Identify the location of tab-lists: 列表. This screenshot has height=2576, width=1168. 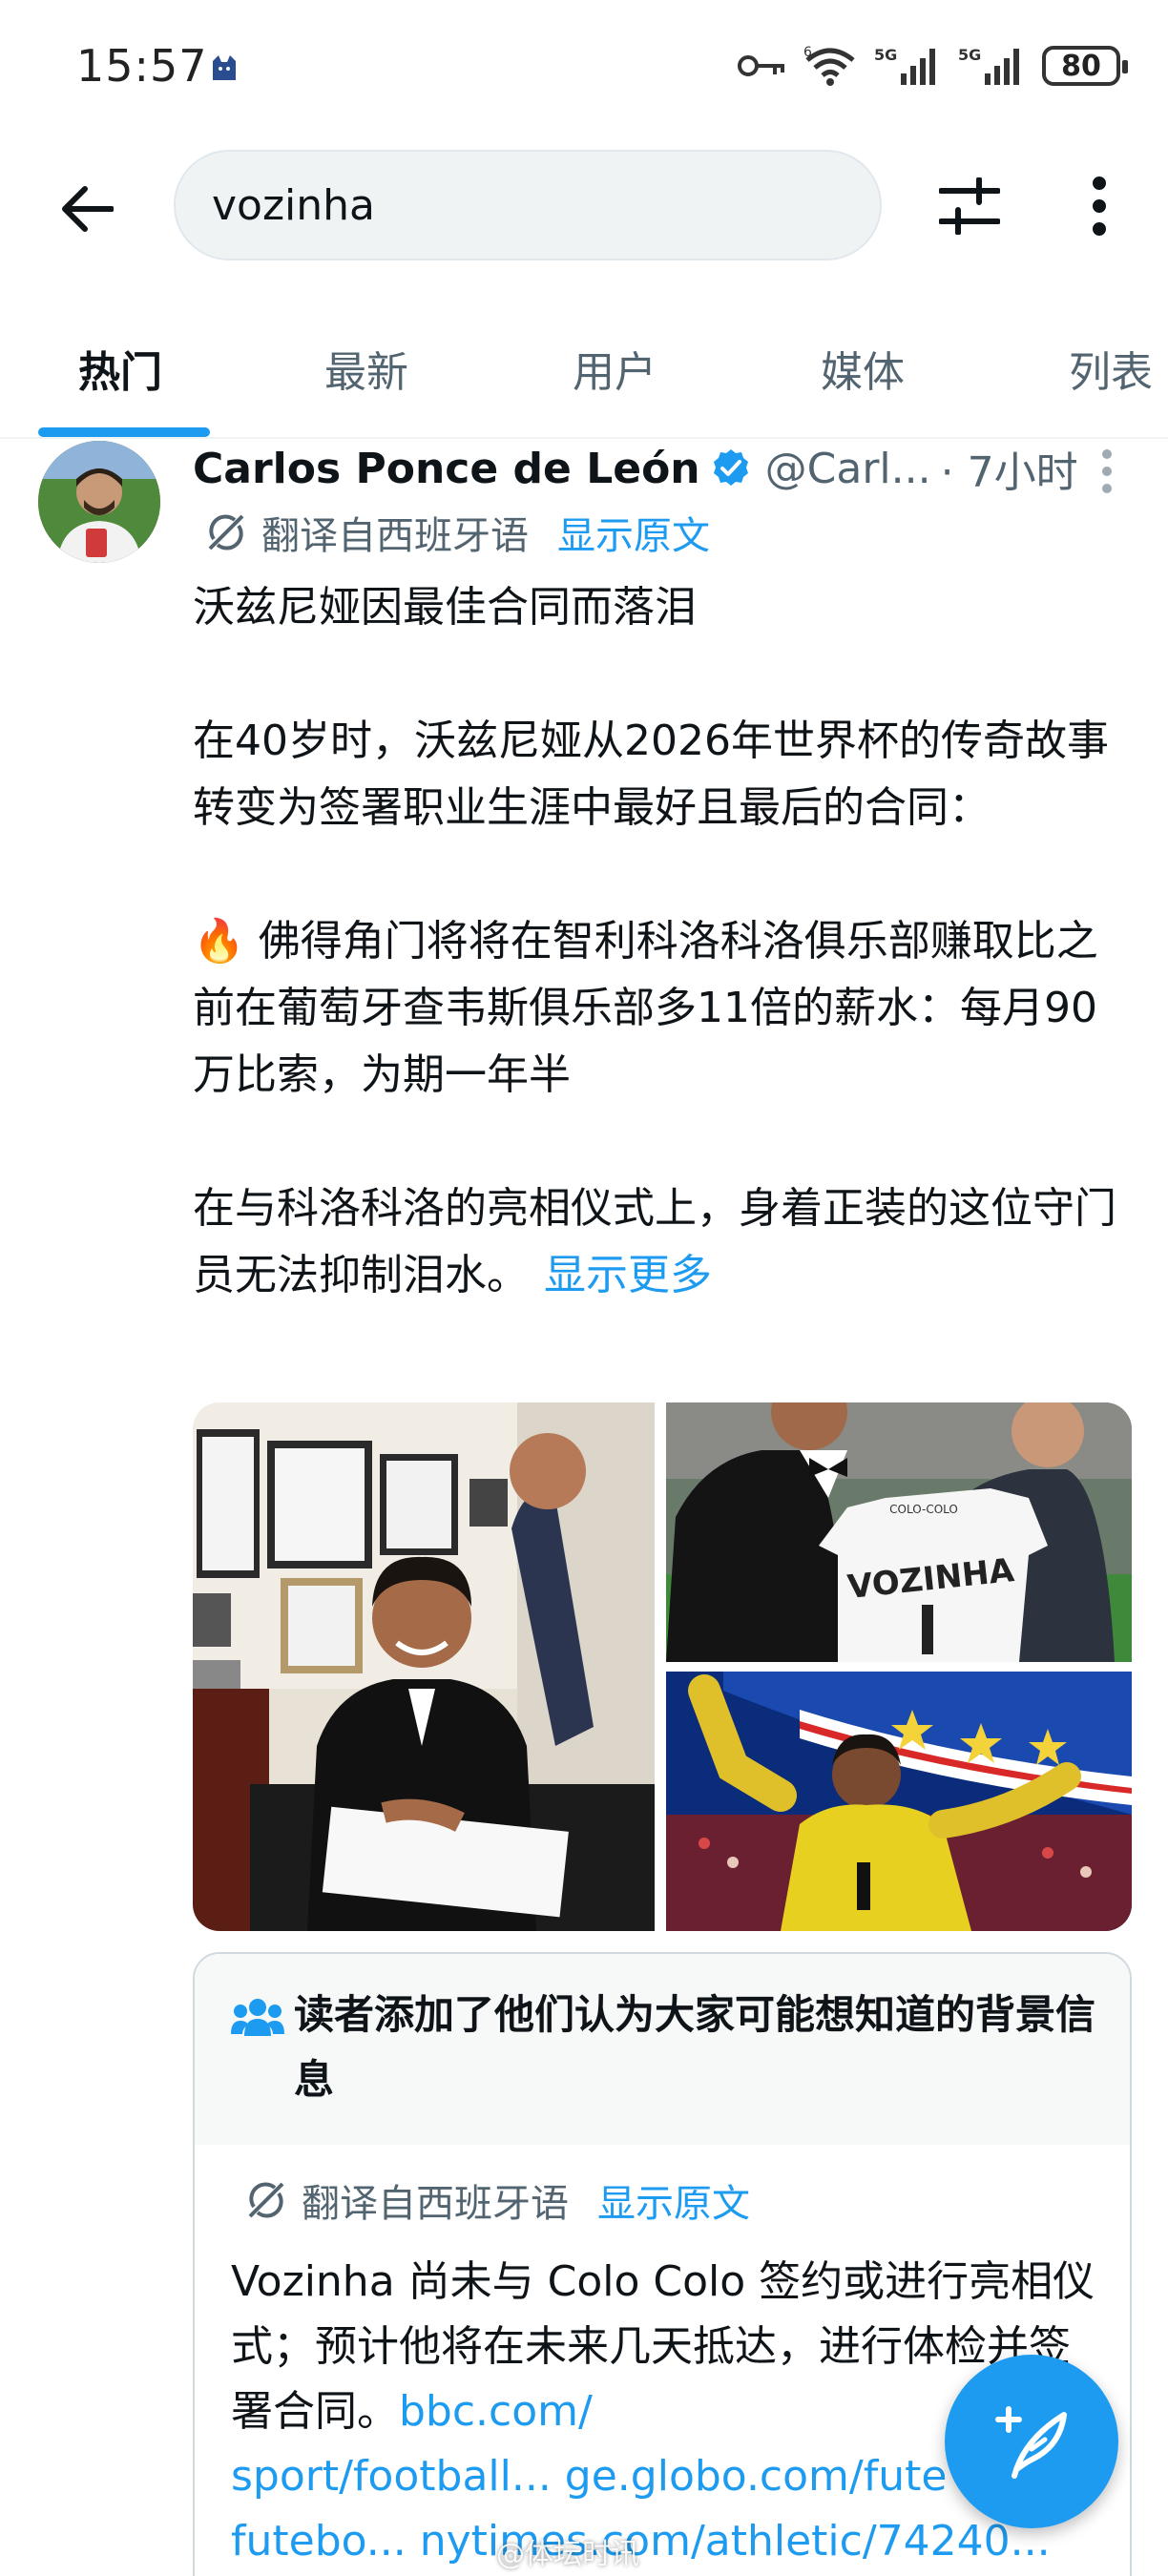
(1111, 376).